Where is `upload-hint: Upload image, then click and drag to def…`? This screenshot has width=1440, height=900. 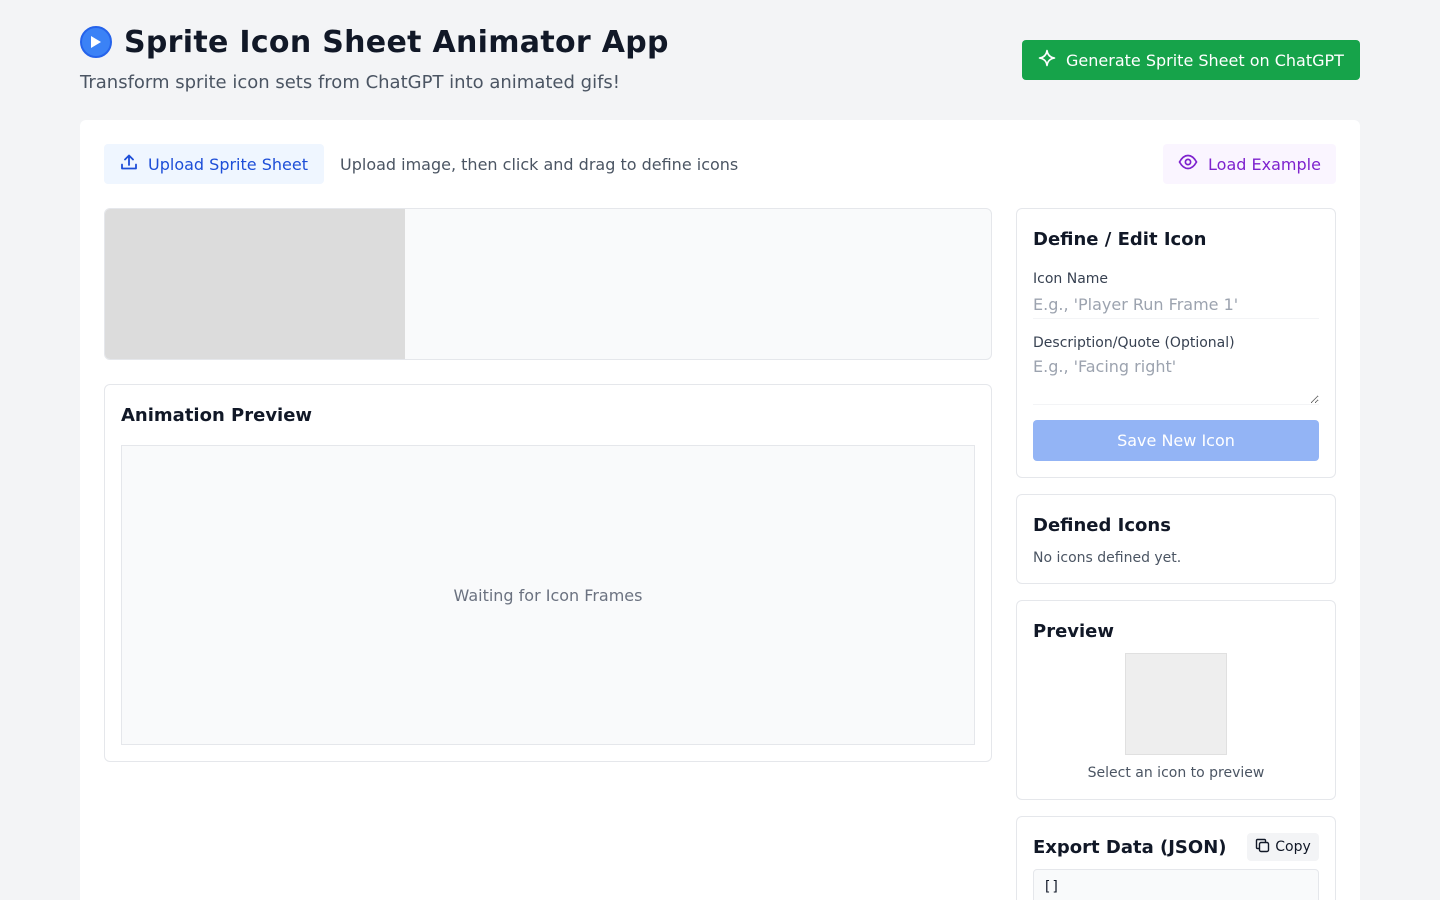 upload-hint: Upload image, then click and drag to def… is located at coordinates (539, 164).